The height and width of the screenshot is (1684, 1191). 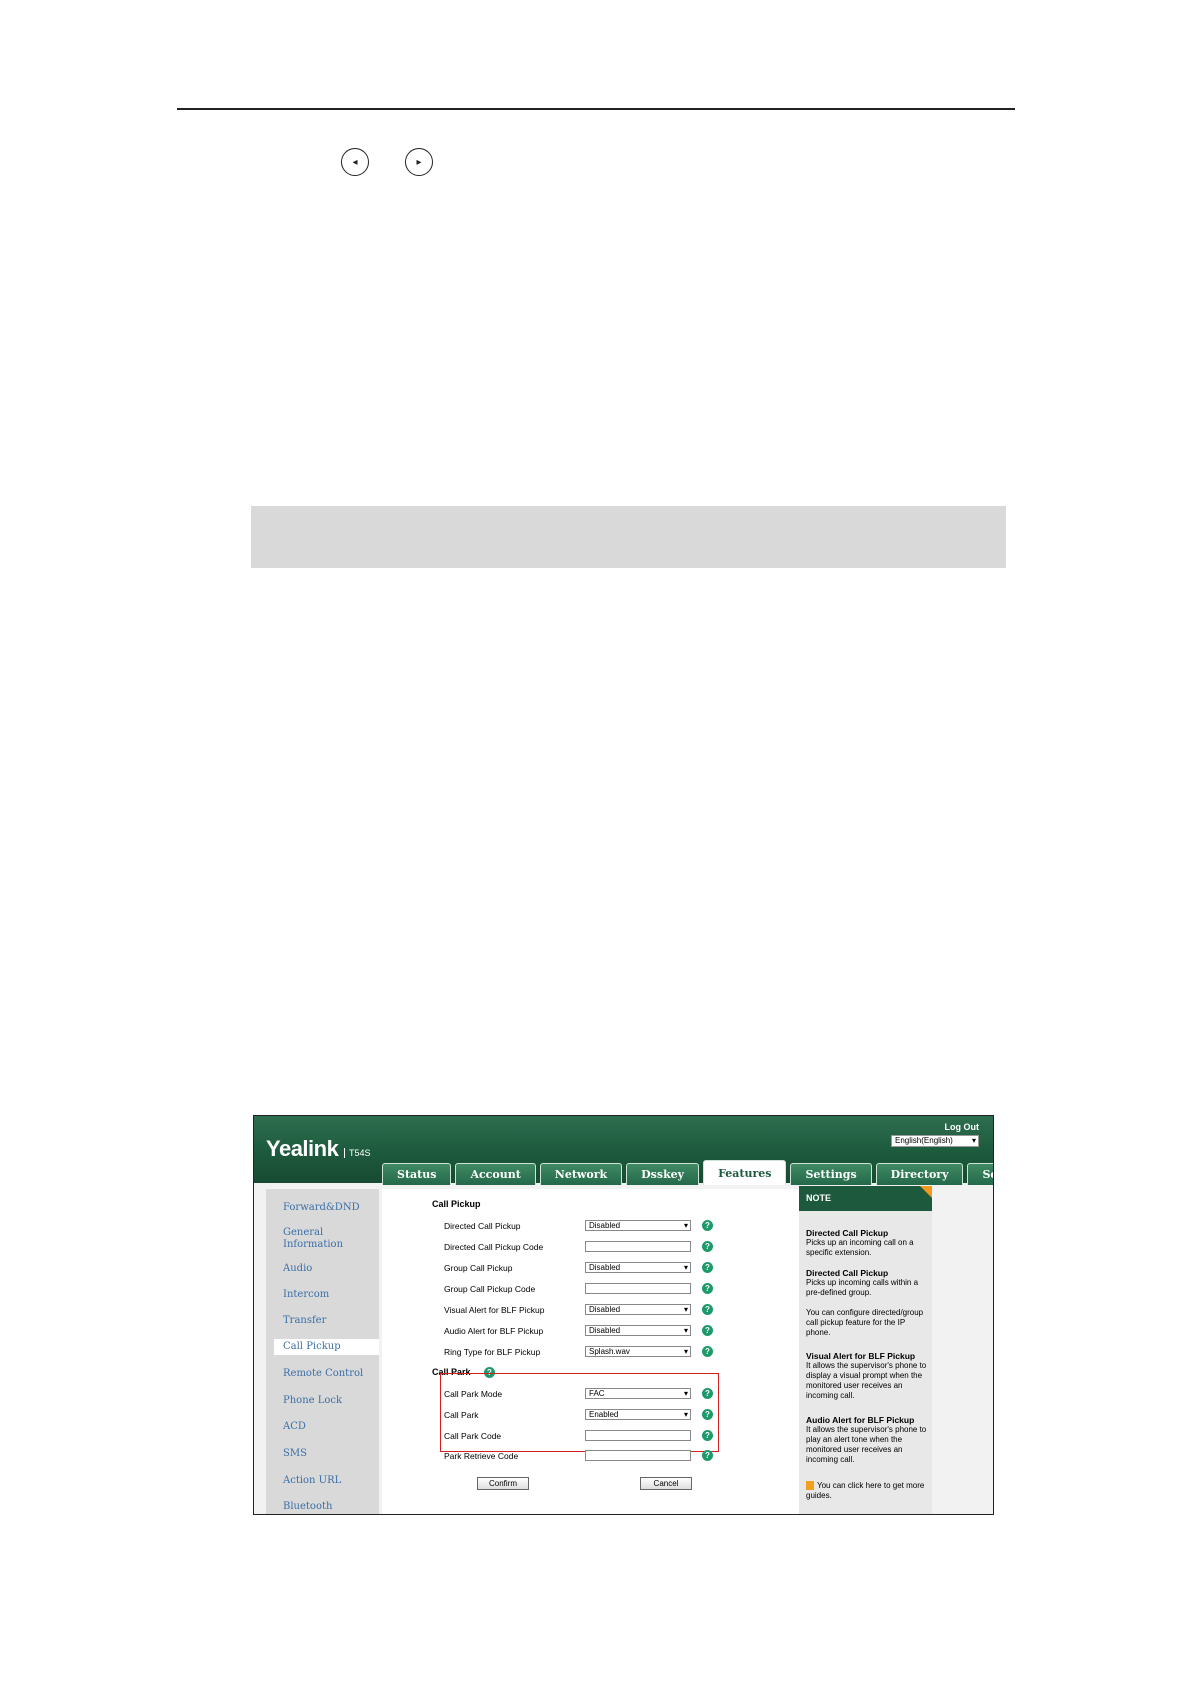 I want to click on cancel-button: Cancel, so click(x=666, y=1483).